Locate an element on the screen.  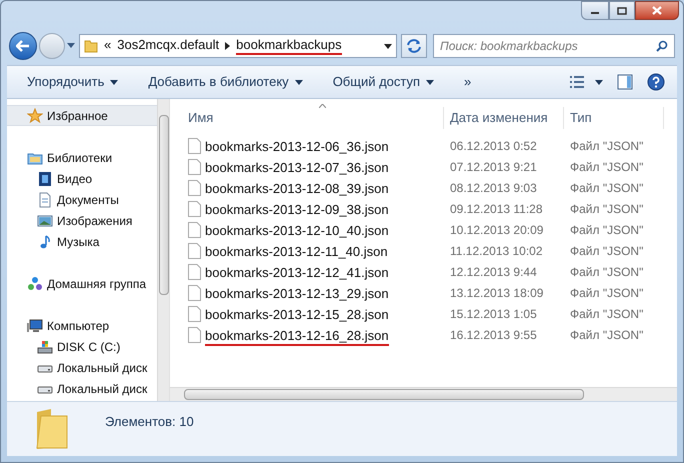
date-cell: 11.12.2013 10:02 is located at coordinates (496, 251).